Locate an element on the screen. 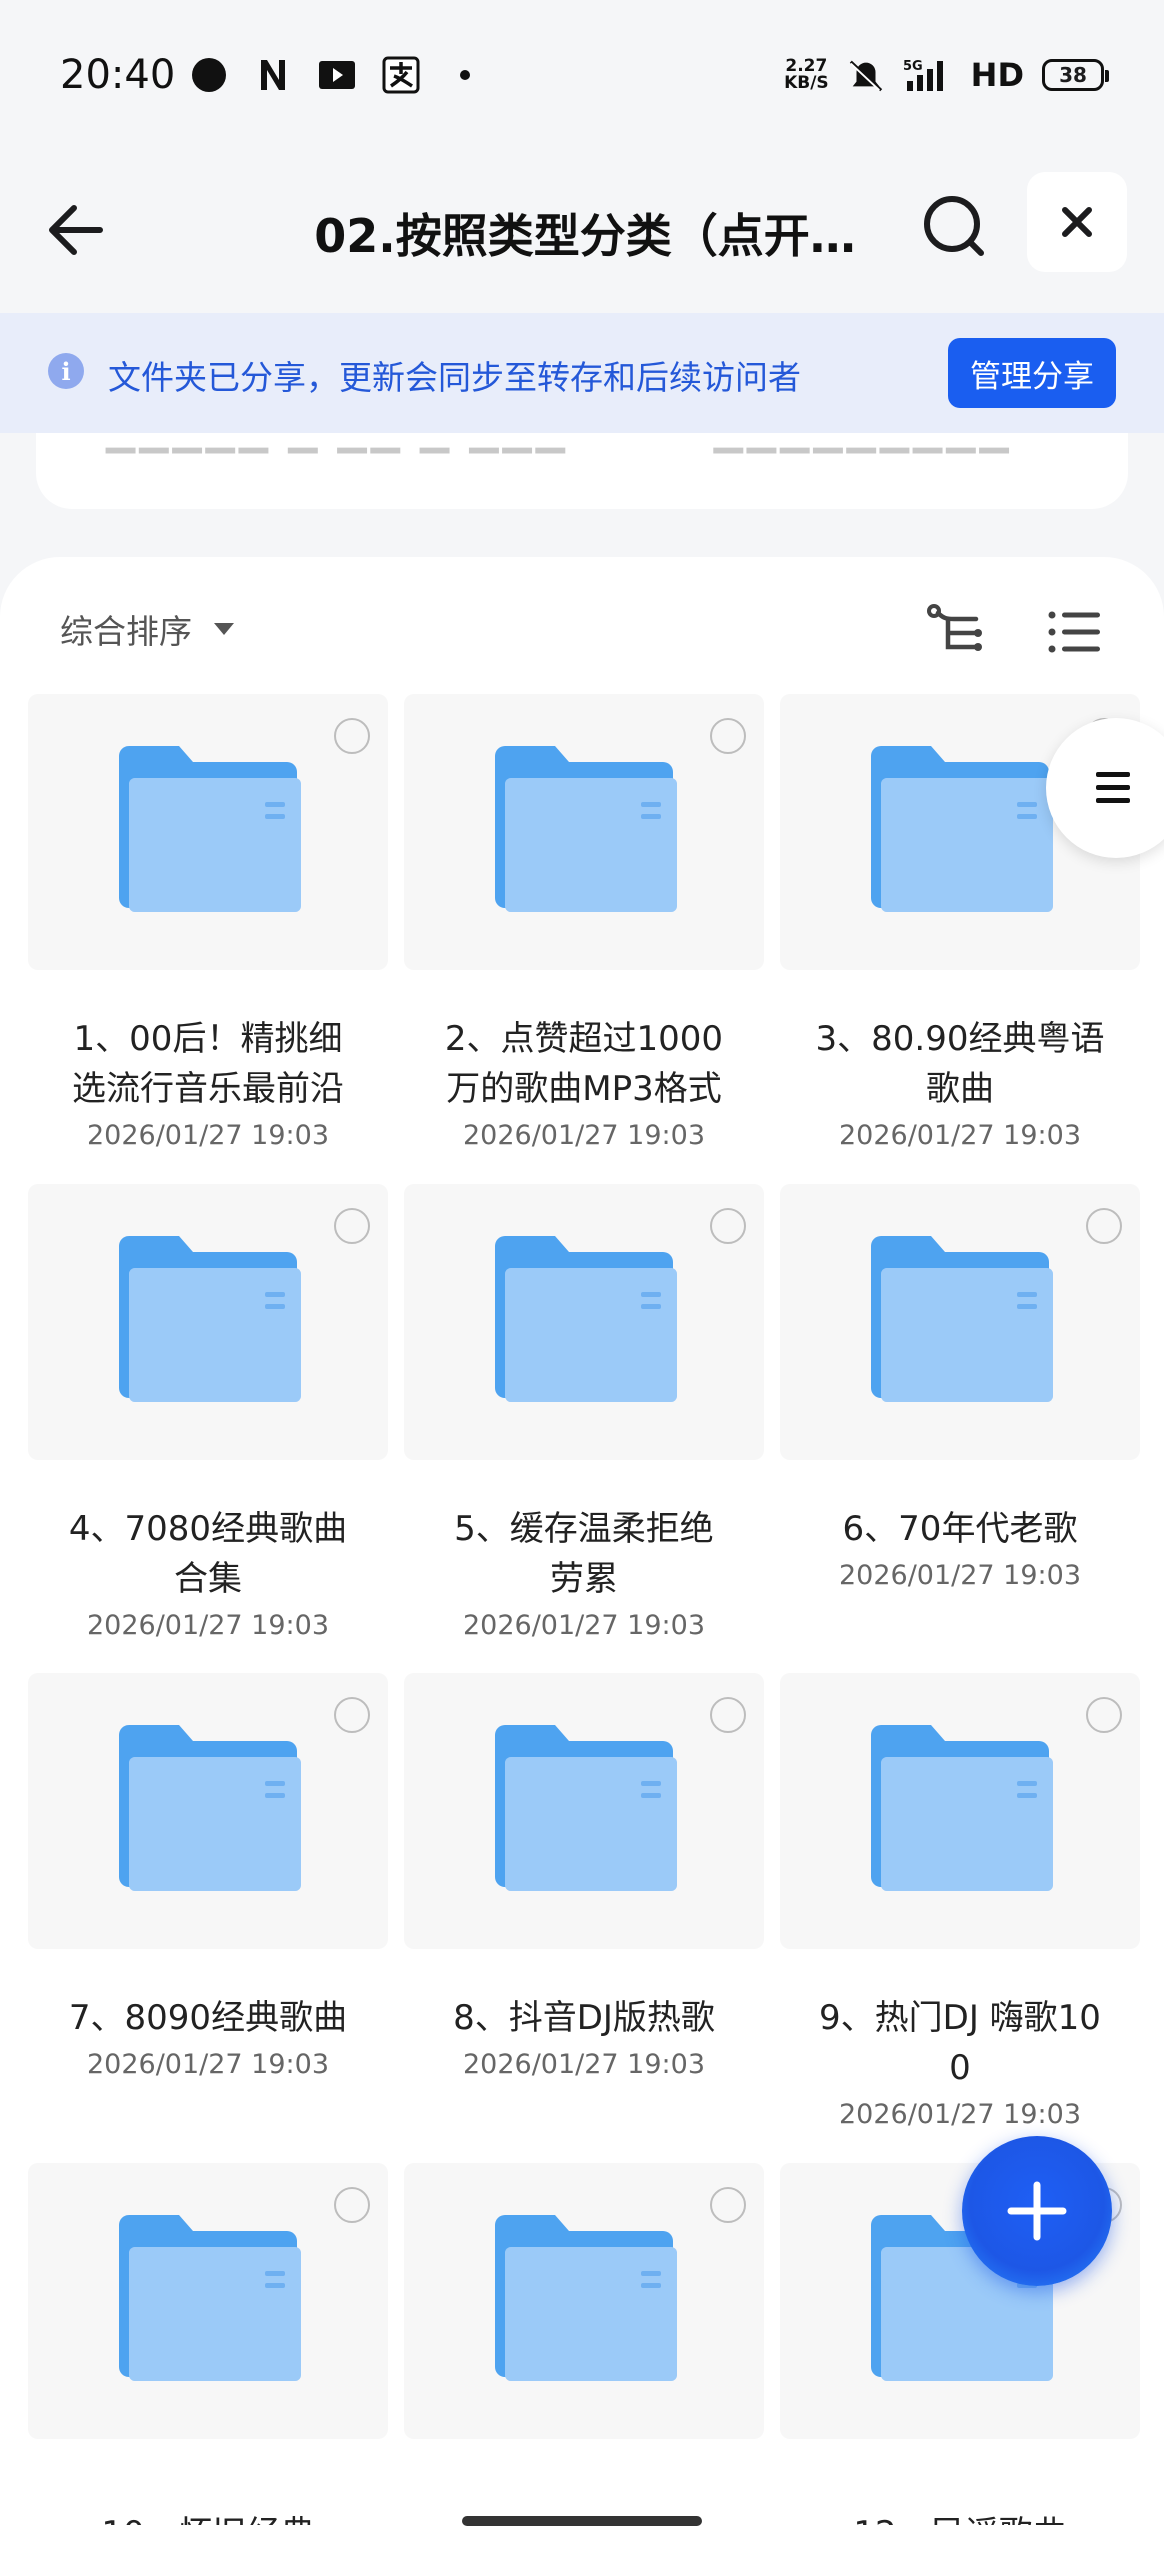 The image size is (1164, 2560). folder-item: 7、8090经典歌曲 2026/01/27 19:03 is located at coordinates (208, 1903).